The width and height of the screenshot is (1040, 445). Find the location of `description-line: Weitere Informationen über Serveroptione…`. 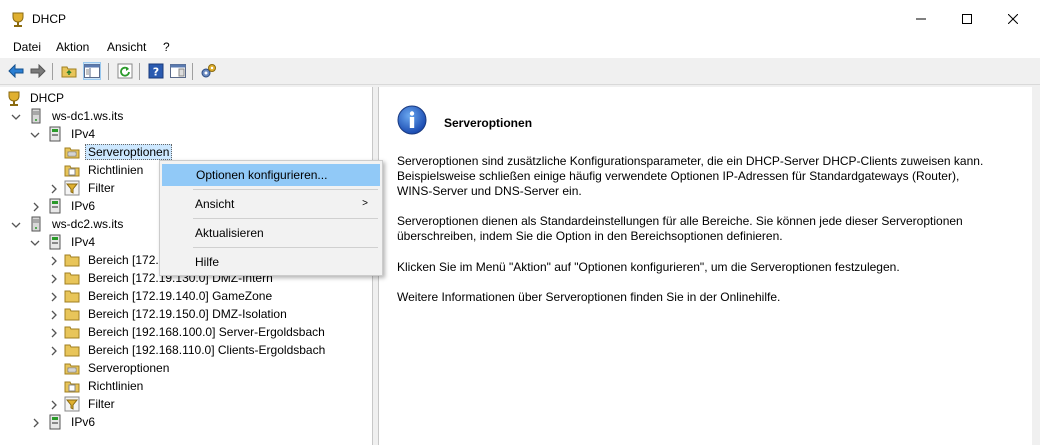

description-line: Weitere Informationen über Serveroptione… is located at coordinates (589, 297).